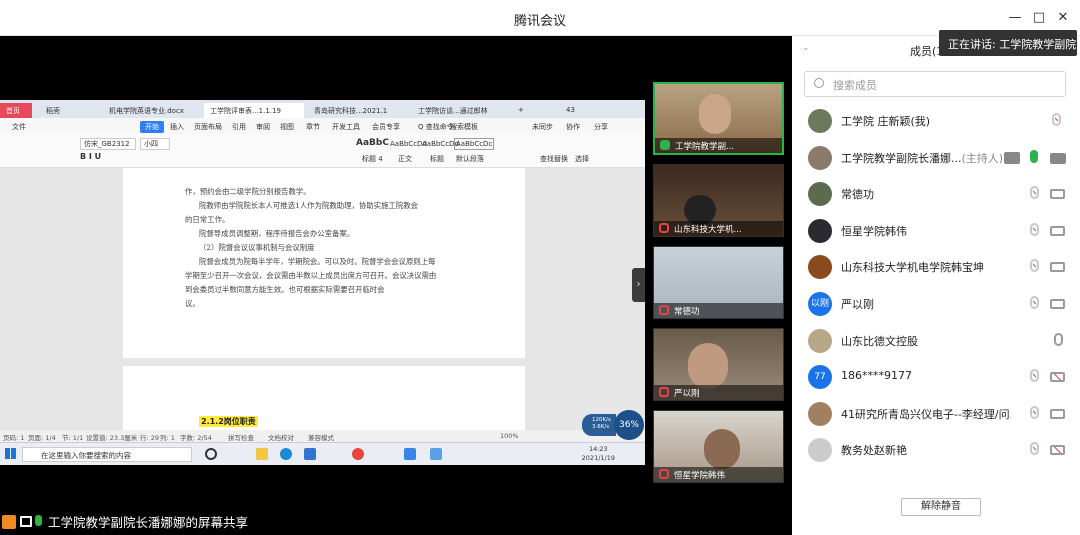 This screenshot has width=1080, height=535. What do you see at coordinates (1015, 18) in the screenshot?
I see `minimize-icon: —` at bounding box center [1015, 18].